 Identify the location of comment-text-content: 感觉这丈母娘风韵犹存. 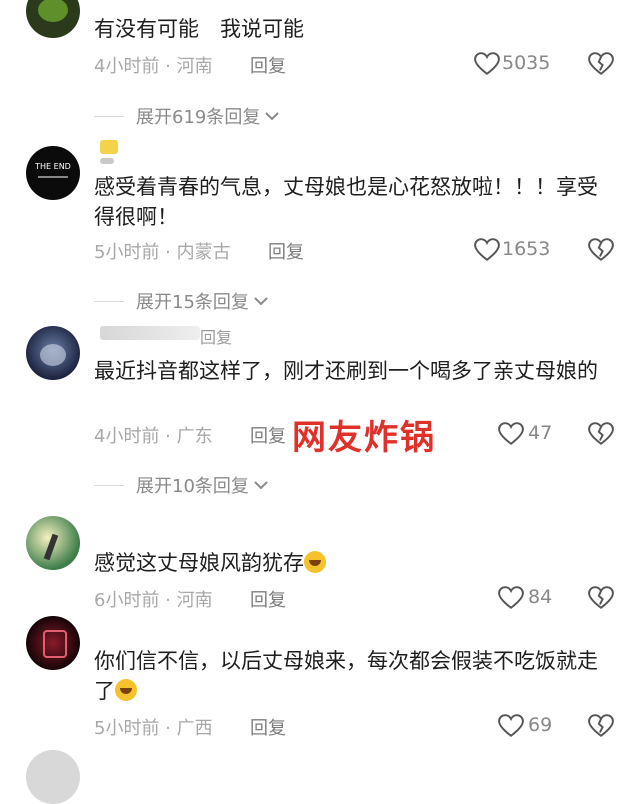
(199, 563).